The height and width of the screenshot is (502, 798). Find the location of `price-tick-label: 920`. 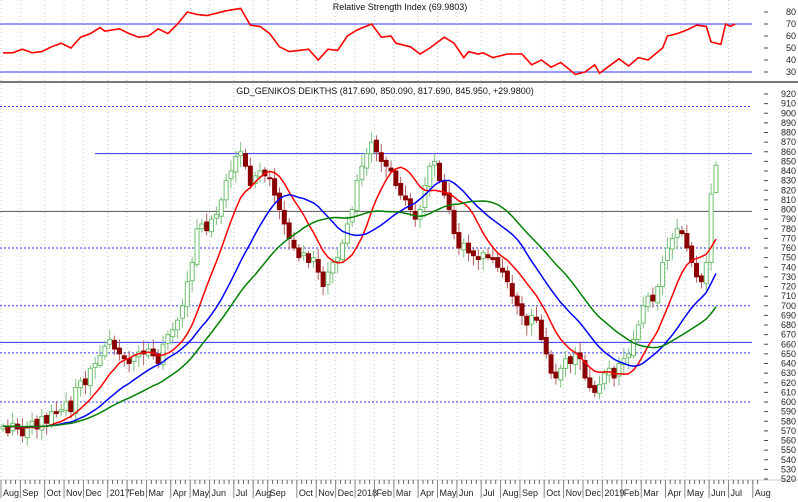

price-tick-label: 920 is located at coordinates (788, 94).